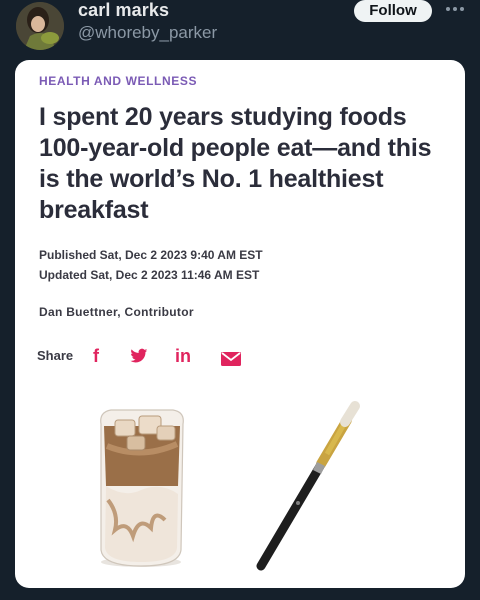  What do you see at coordinates (55, 355) in the screenshot?
I see `share-label: Share` at bounding box center [55, 355].